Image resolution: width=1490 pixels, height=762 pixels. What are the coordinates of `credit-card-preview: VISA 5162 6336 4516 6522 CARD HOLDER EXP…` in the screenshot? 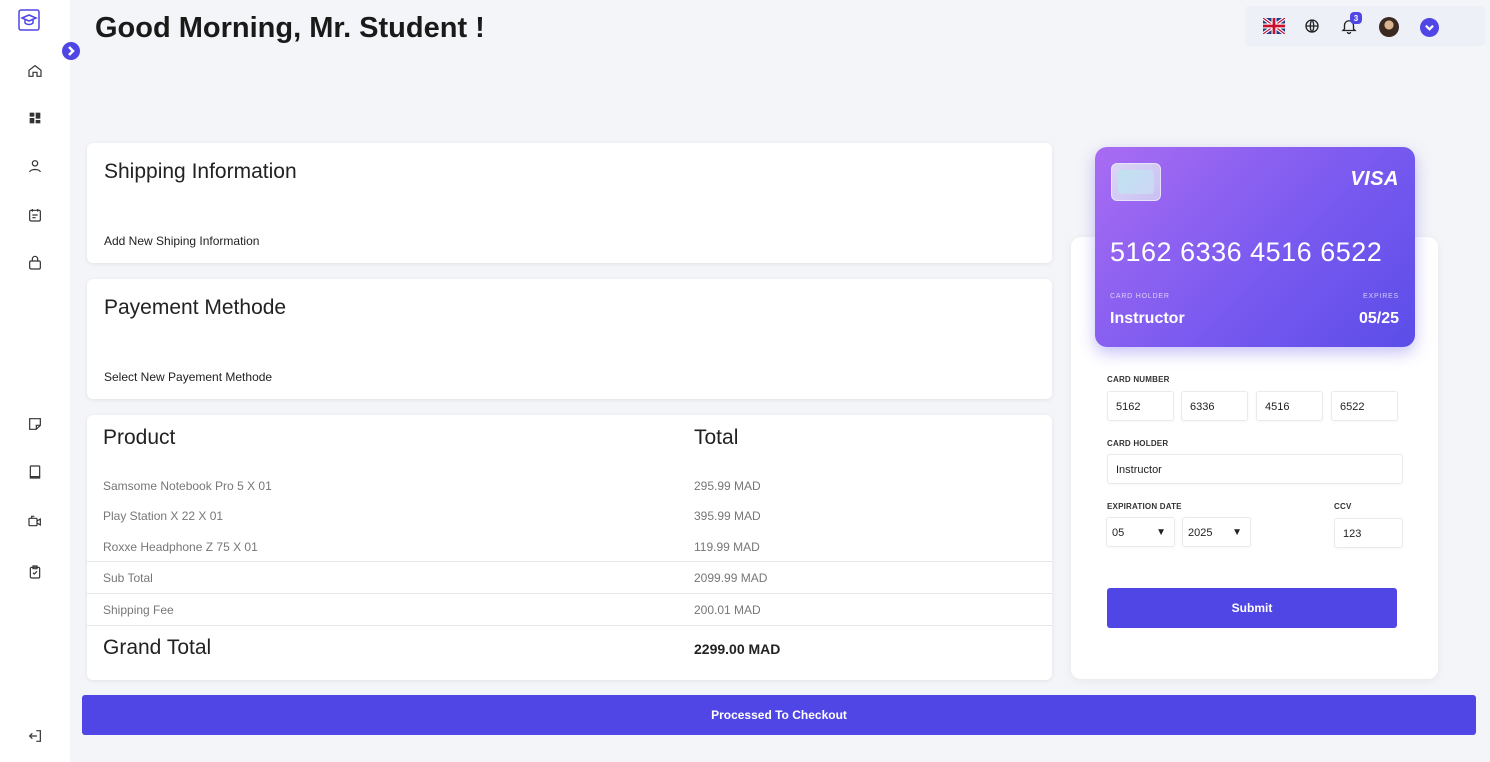 It's located at (1255, 247).